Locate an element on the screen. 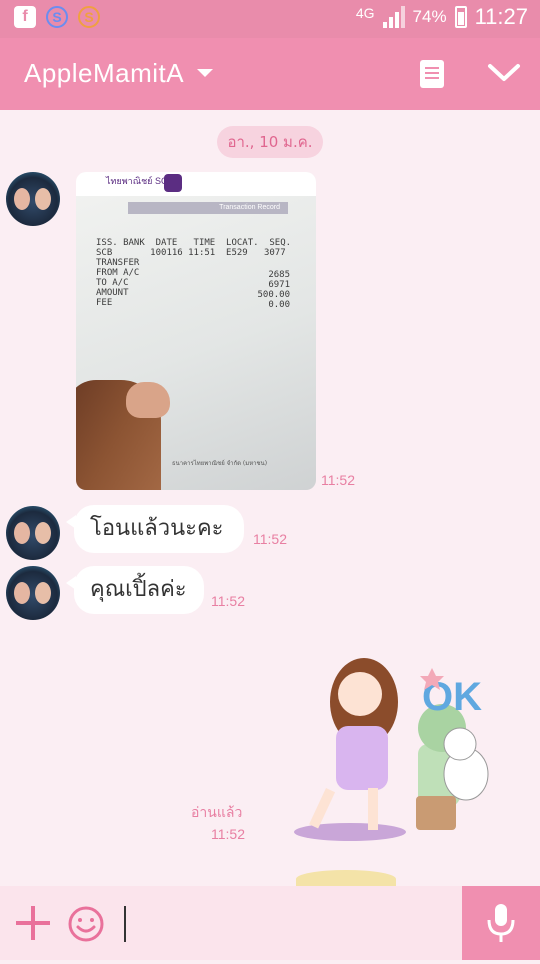 The width and height of the screenshot is (540, 964). receipt-footer: ธนาคารไทยพาณิชย์ จำกัด (มหาชน) is located at coordinates (220, 463).